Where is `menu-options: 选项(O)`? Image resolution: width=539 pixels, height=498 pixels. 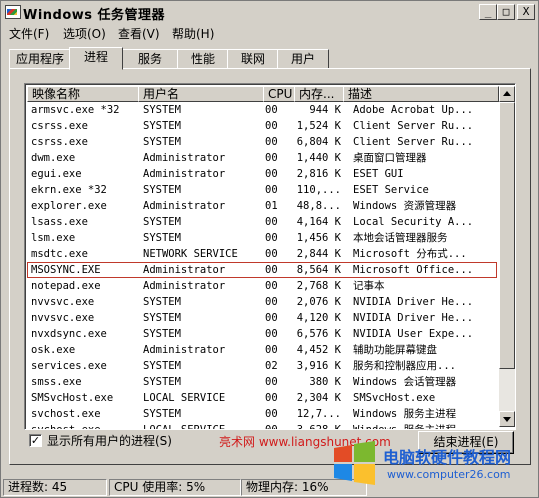 menu-options: 选项(O) is located at coordinates (84, 33).